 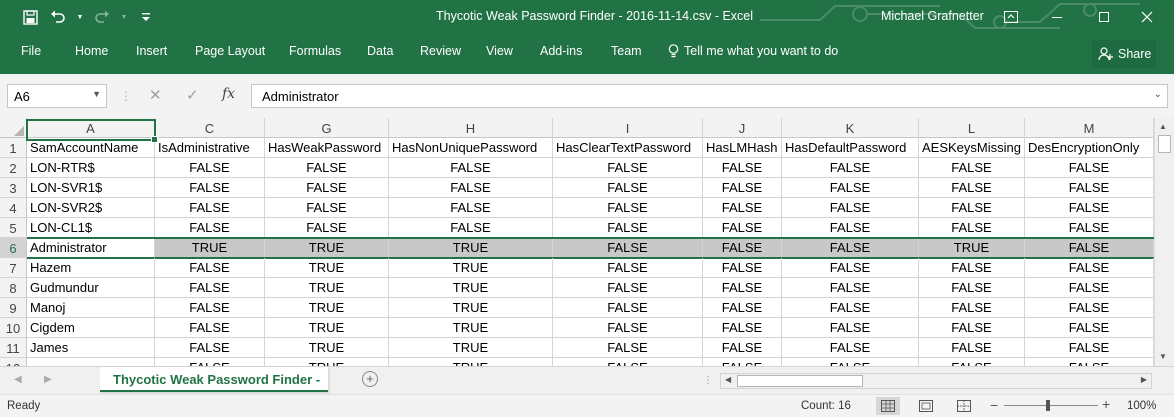 What do you see at coordinates (888, 406) in the screenshot?
I see `normal-view-icon` at bounding box center [888, 406].